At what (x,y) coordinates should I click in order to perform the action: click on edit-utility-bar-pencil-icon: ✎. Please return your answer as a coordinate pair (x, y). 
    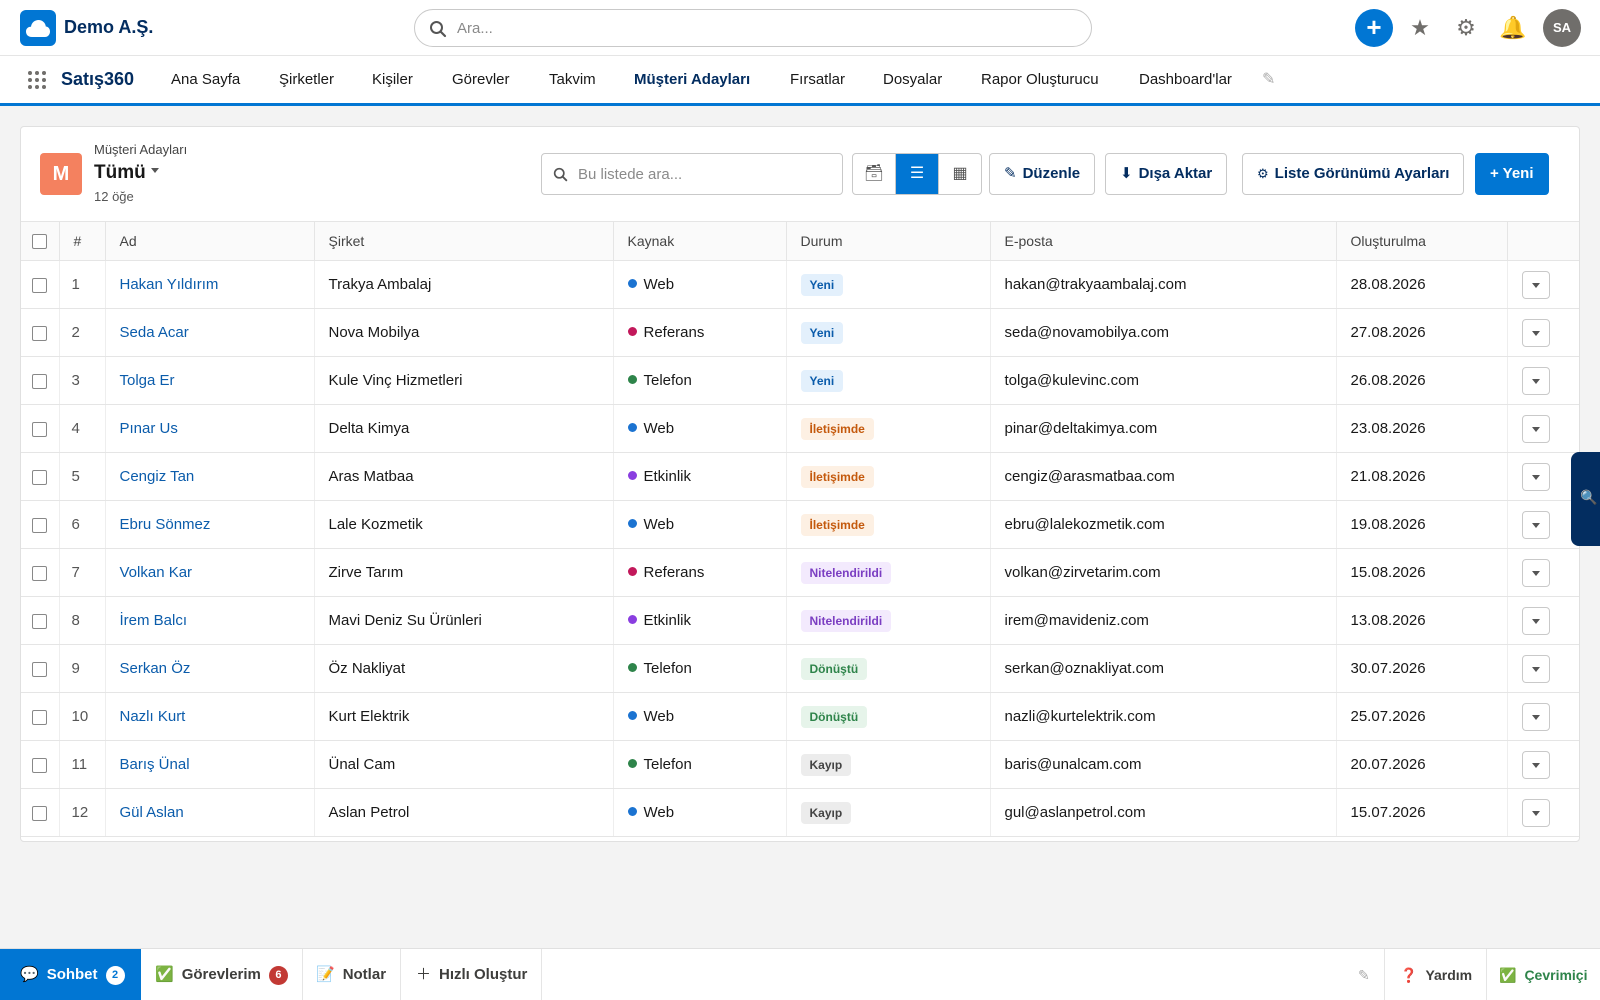
    Looking at the image, I should click on (1364, 974).